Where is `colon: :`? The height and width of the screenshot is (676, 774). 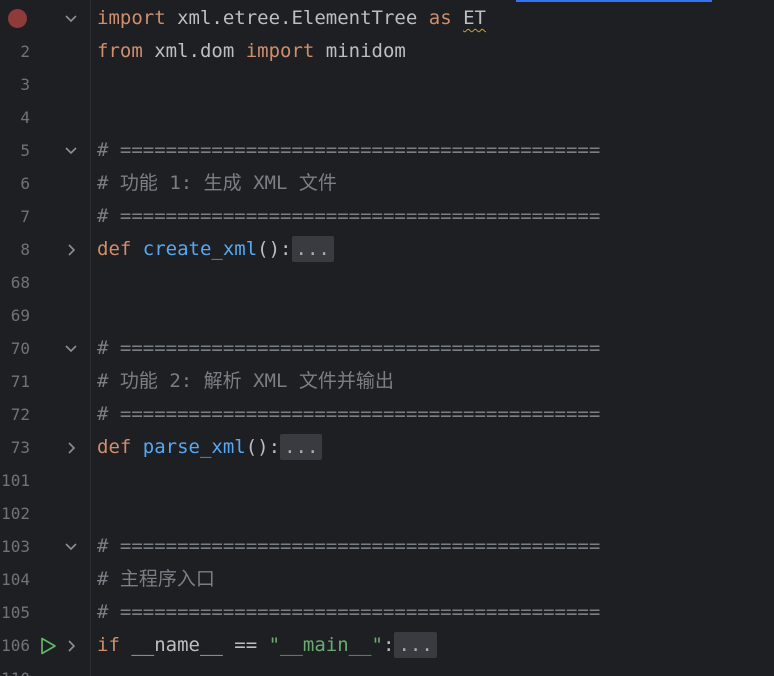
colon: : is located at coordinates (389, 645).